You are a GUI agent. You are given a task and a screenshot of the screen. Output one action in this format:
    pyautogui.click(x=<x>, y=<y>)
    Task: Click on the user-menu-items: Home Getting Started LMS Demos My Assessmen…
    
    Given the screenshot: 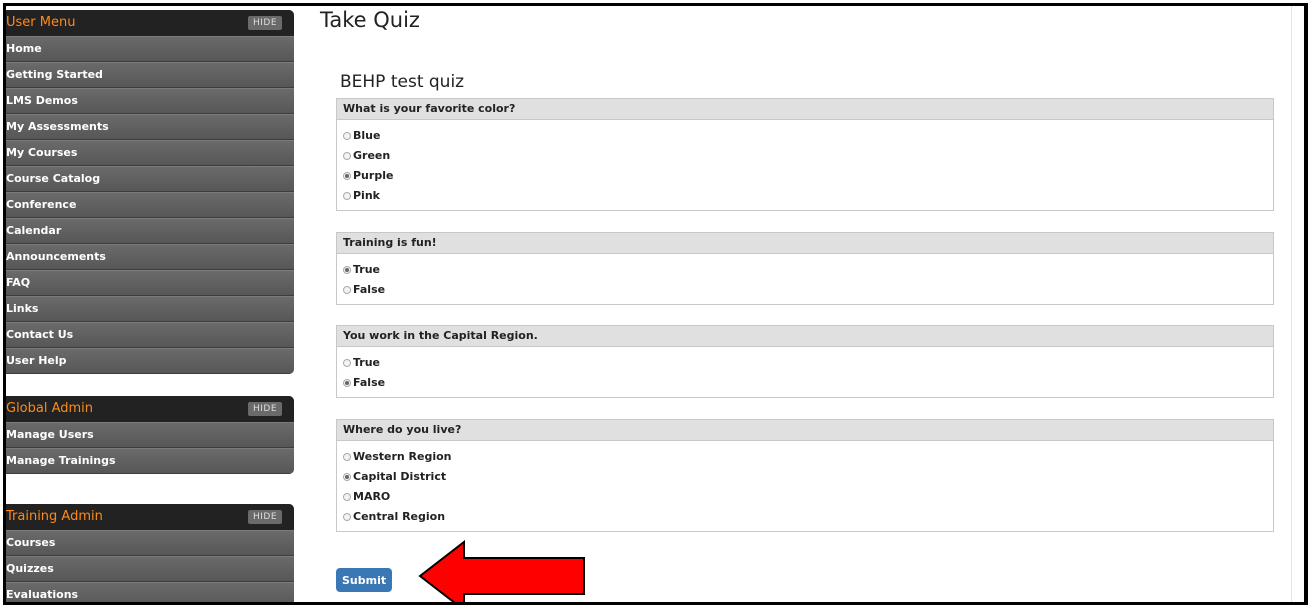 What is the action you would take?
    pyautogui.click(x=150, y=205)
    